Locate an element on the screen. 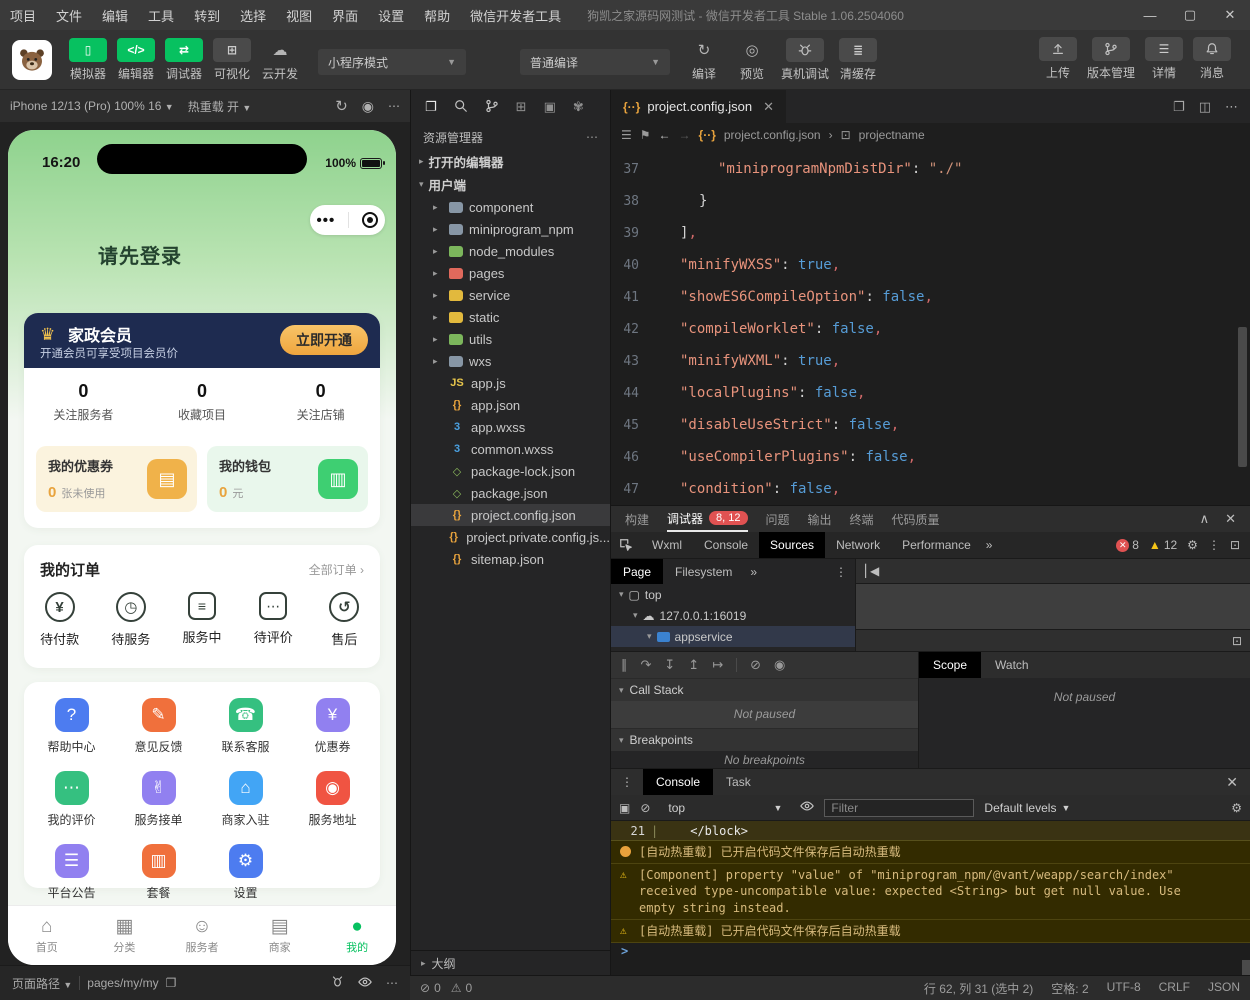  dock-icon: ⊡ is located at coordinates (1235, 545).